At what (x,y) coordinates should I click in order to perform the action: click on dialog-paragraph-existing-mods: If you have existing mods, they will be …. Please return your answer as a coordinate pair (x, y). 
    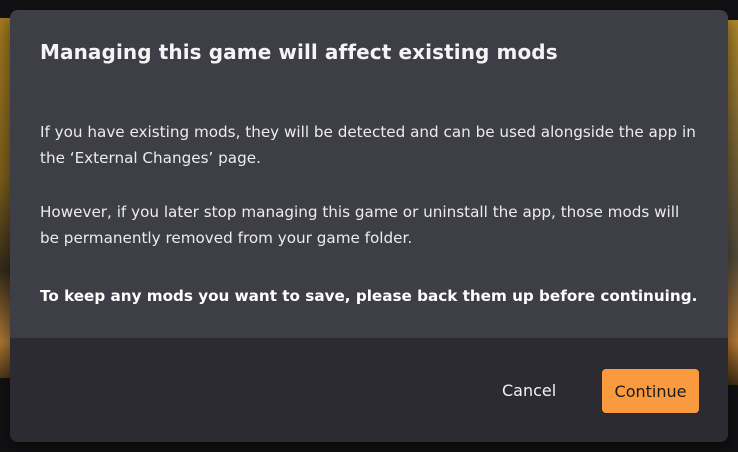
    Looking at the image, I should click on (368, 145).